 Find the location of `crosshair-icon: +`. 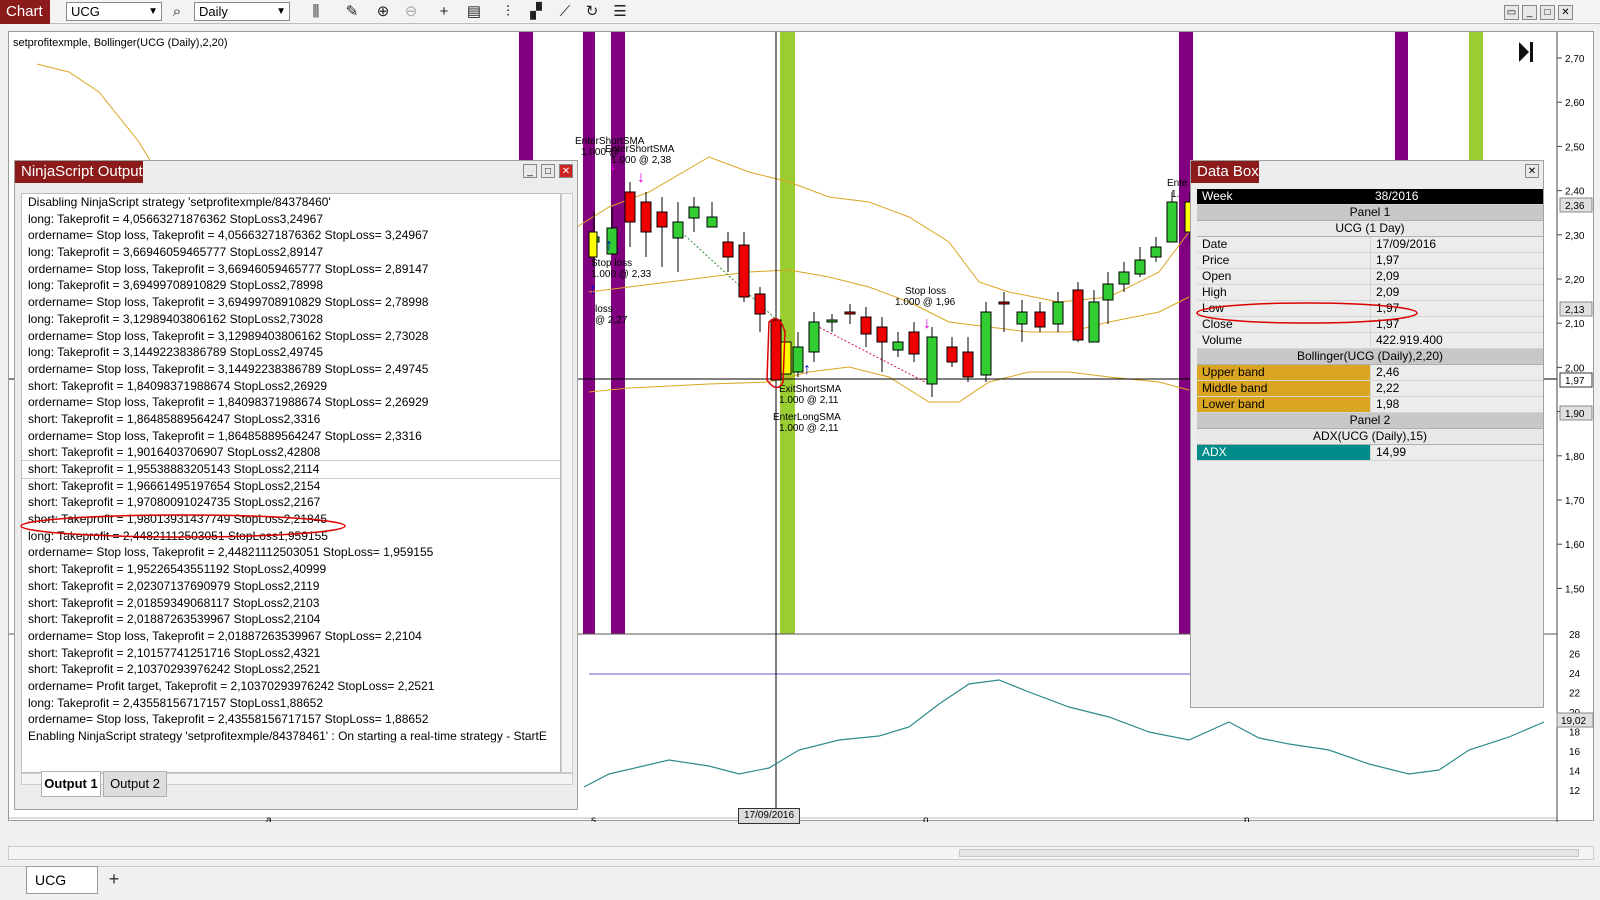

crosshair-icon: + is located at coordinates (444, 12).